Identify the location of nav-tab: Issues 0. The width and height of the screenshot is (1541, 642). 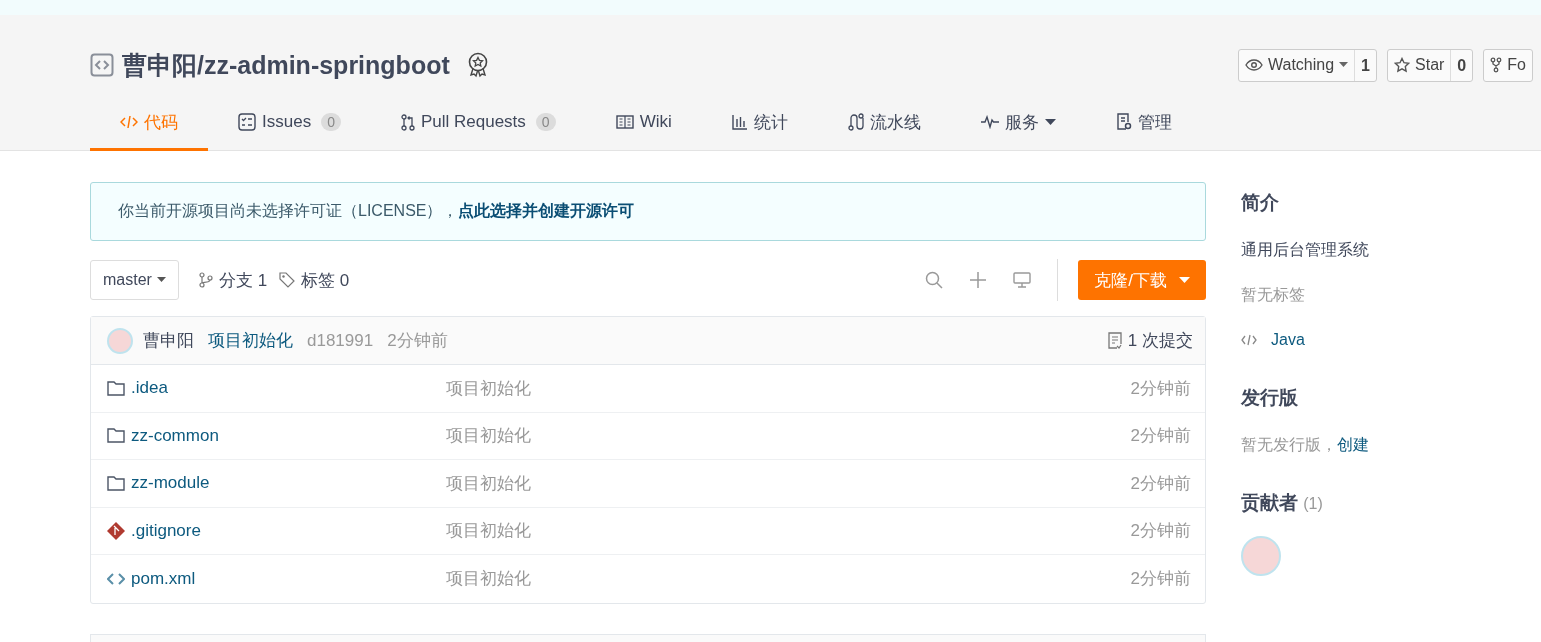
(289, 123).